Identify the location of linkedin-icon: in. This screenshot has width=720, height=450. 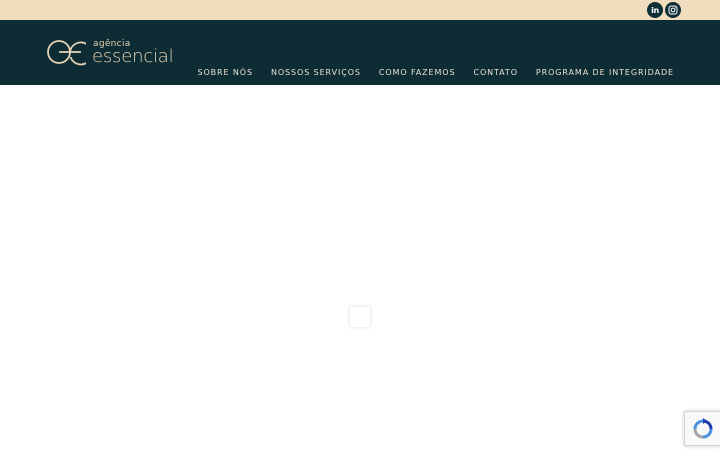
(655, 10).